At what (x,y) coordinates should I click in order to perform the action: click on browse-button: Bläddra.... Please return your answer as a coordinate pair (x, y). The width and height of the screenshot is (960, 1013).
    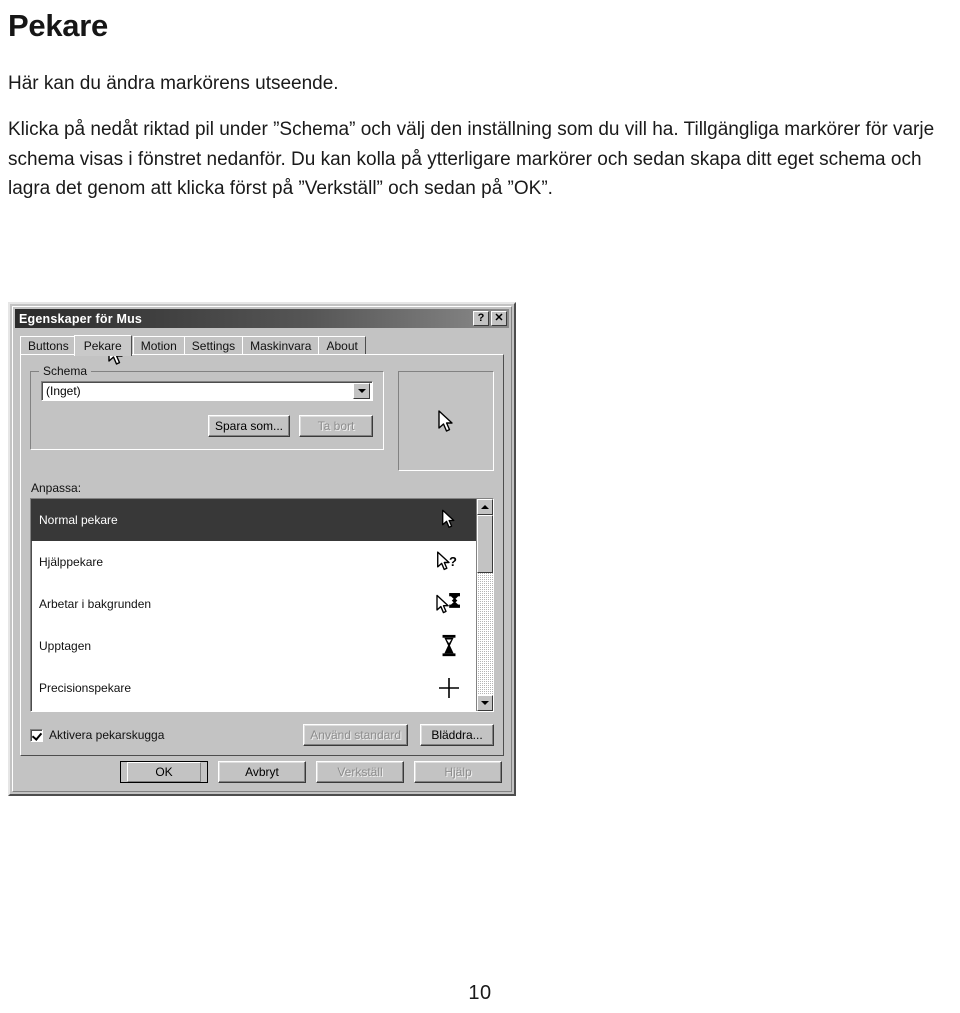
    Looking at the image, I should click on (457, 735).